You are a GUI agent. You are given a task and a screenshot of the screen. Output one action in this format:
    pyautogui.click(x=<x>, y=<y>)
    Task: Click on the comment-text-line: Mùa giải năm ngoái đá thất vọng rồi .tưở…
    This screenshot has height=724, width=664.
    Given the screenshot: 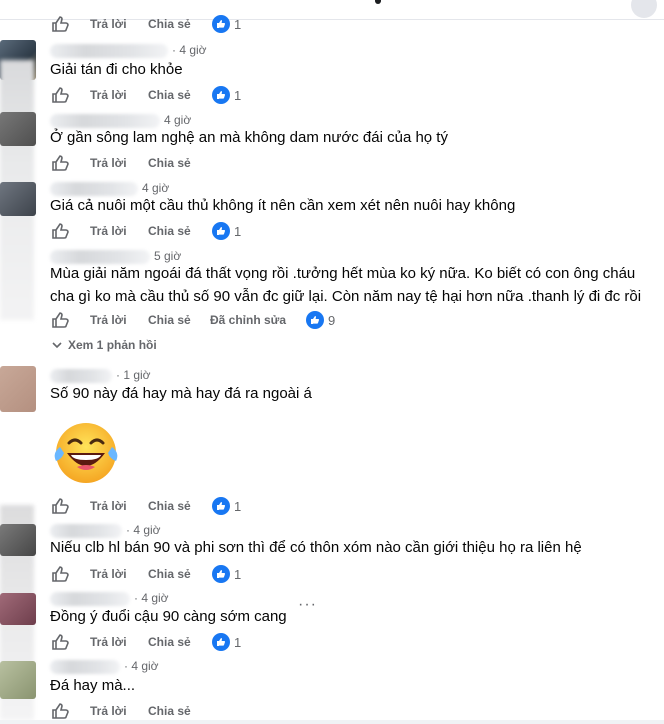 What is the action you would take?
    pyautogui.click(x=343, y=273)
    